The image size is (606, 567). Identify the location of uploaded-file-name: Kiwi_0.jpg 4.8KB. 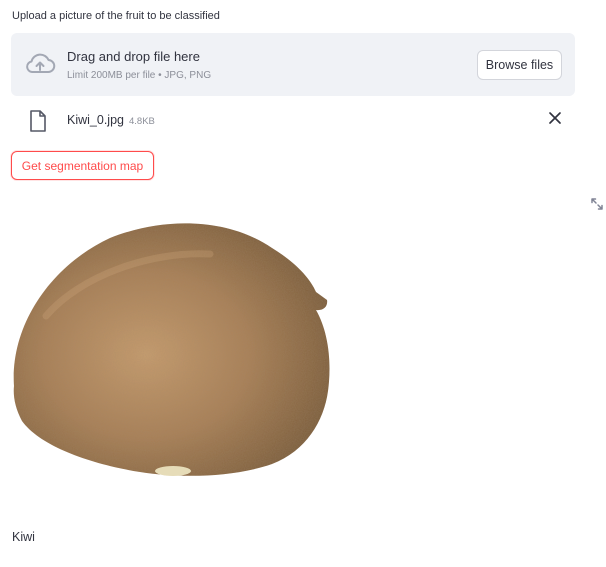
(111, 120).